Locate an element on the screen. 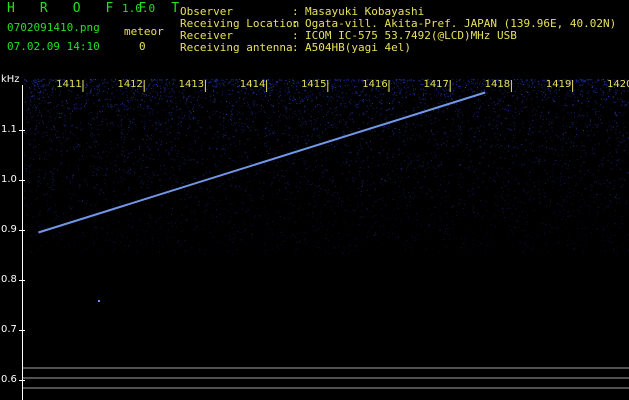 The width and height of the screenshot is (629, 400). x-tick-label: 1412 is located at coordinates (130, 84).